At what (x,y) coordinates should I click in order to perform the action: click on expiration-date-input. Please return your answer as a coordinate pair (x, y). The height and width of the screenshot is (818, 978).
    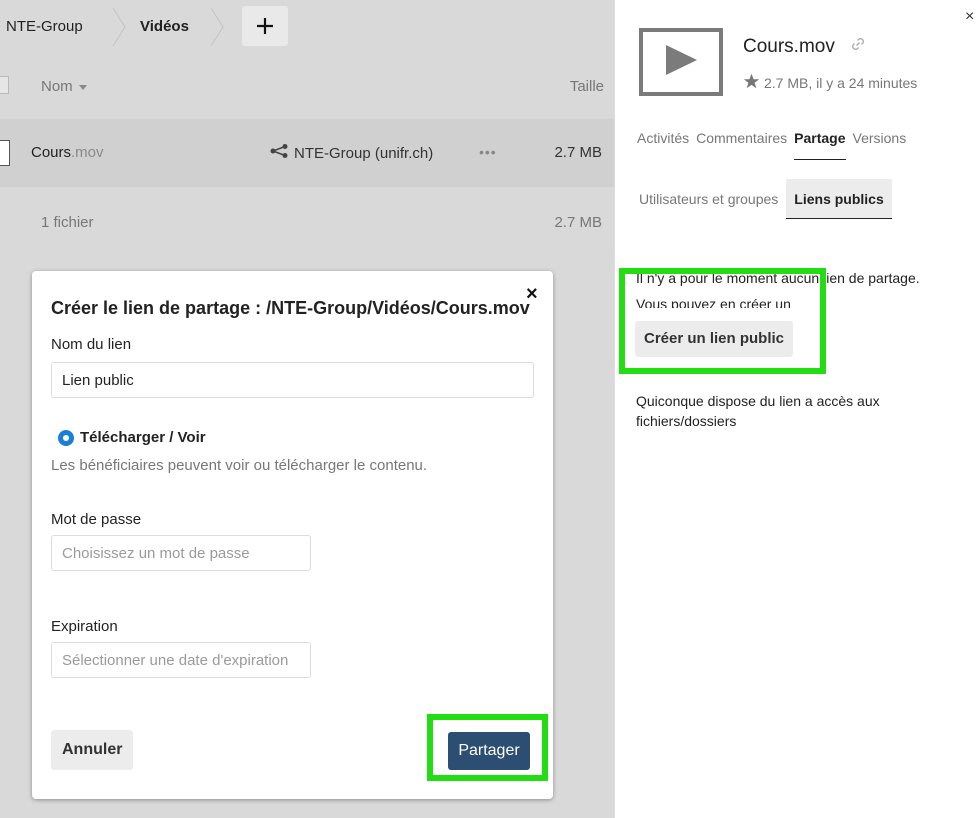
    Looking at the image, I should click on (181, 660).